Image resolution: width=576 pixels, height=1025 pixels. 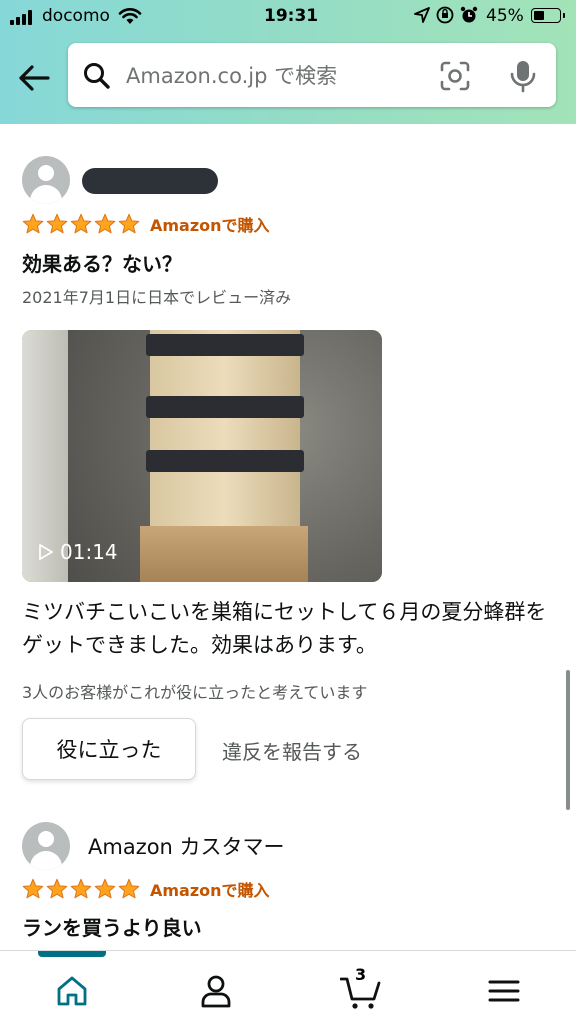 What do you see at coordinates (186, 846) in the screenshot?
I see `reviewer-name: Amazon カスタマー` at bounding box center [186, 846].